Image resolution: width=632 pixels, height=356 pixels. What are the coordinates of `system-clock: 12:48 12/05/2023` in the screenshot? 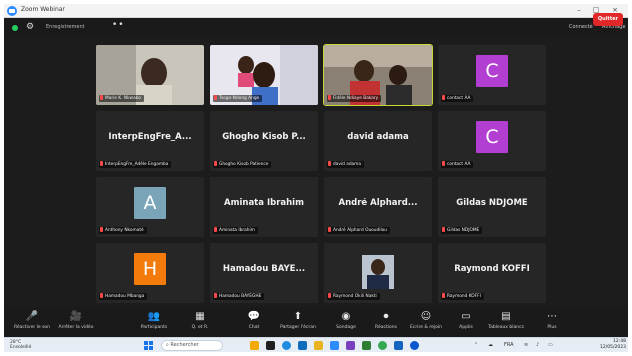 It's located at (613, 345).